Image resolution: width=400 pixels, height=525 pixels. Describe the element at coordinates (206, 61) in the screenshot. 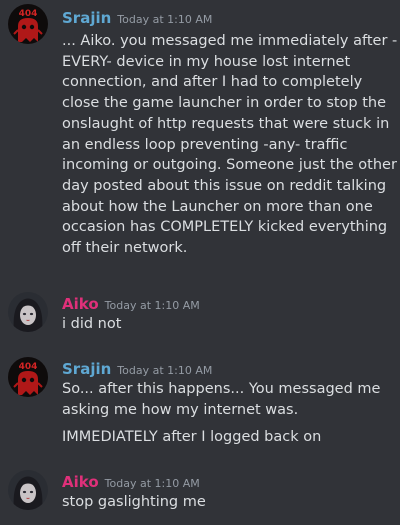

I see `message-line: EVERY- device in my house lost internet` at that location.